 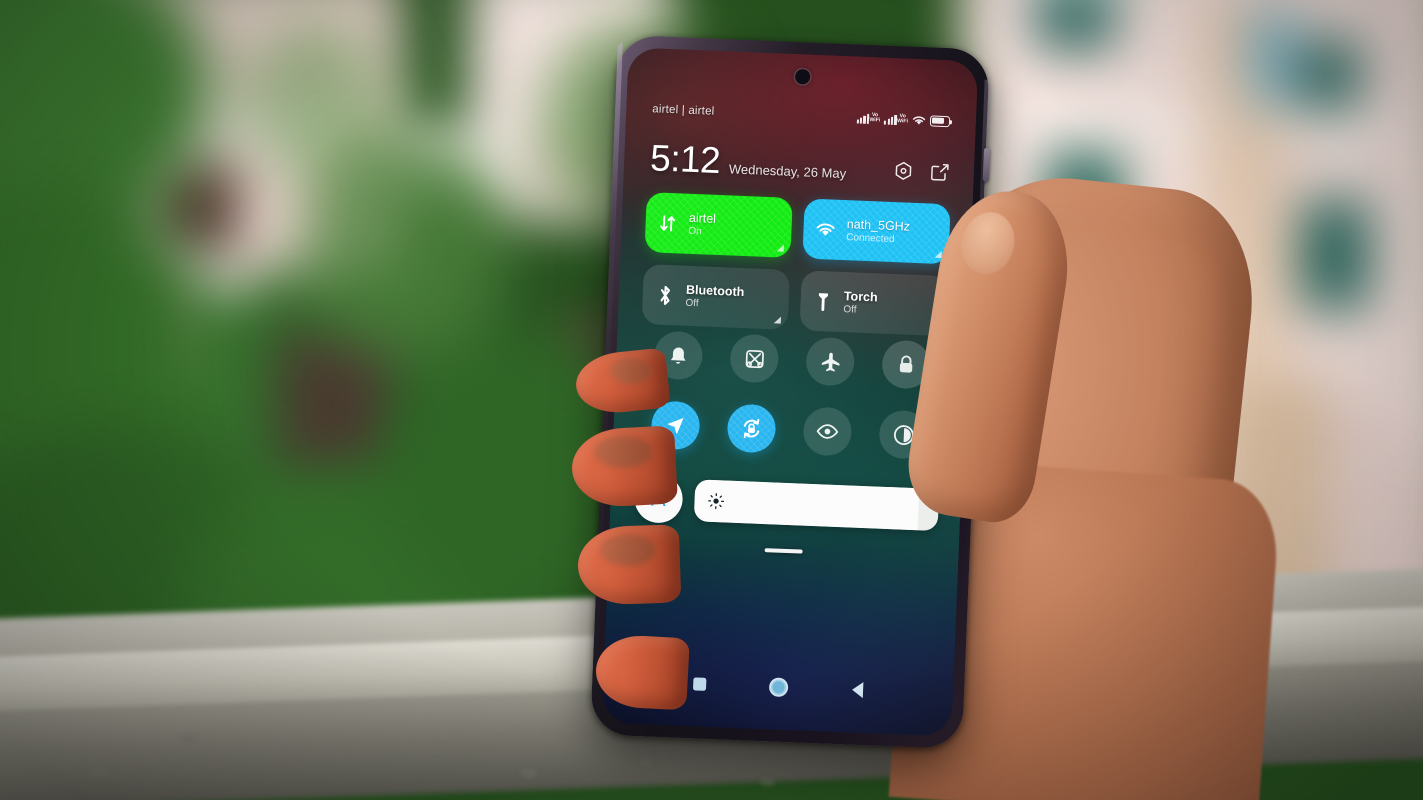 What do you see at coordinates (699, 683) in the screenshot?
I see `recents-button` at bounding box center [699, 683].